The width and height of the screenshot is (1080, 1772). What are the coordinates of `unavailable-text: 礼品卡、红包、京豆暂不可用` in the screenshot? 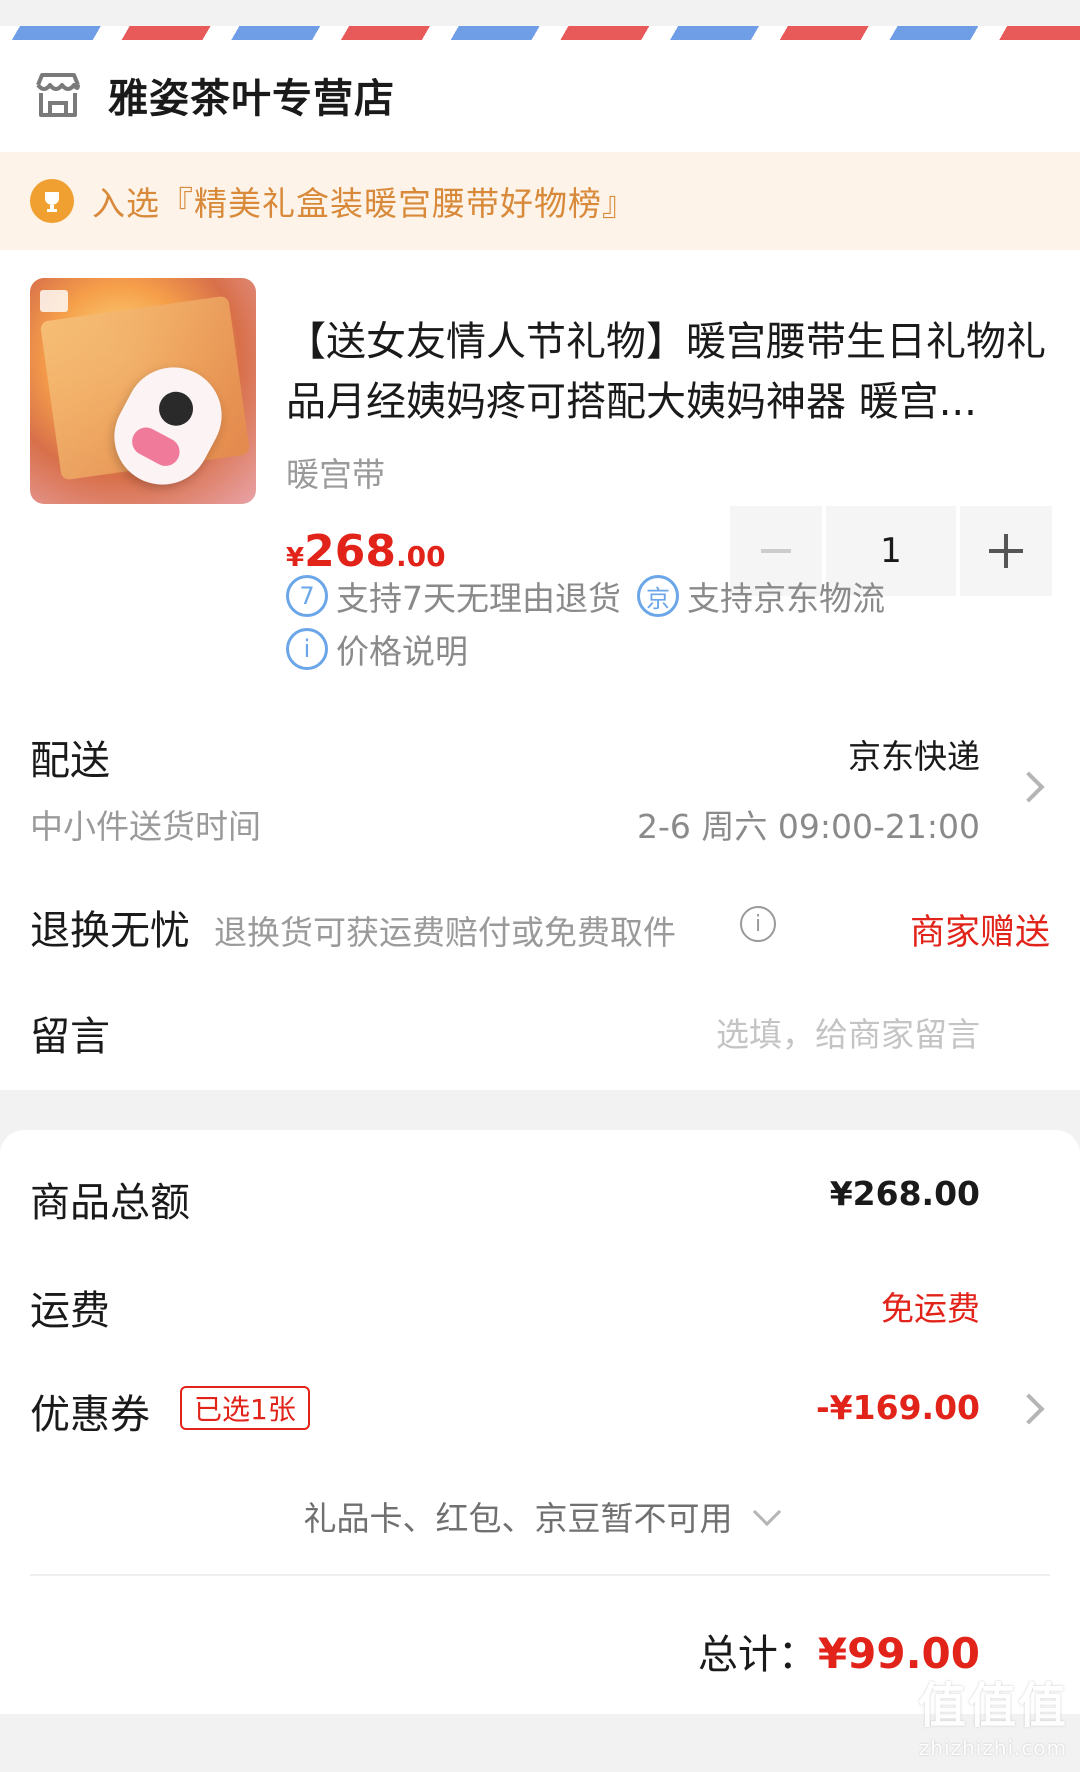 It's located at (518, 1518).